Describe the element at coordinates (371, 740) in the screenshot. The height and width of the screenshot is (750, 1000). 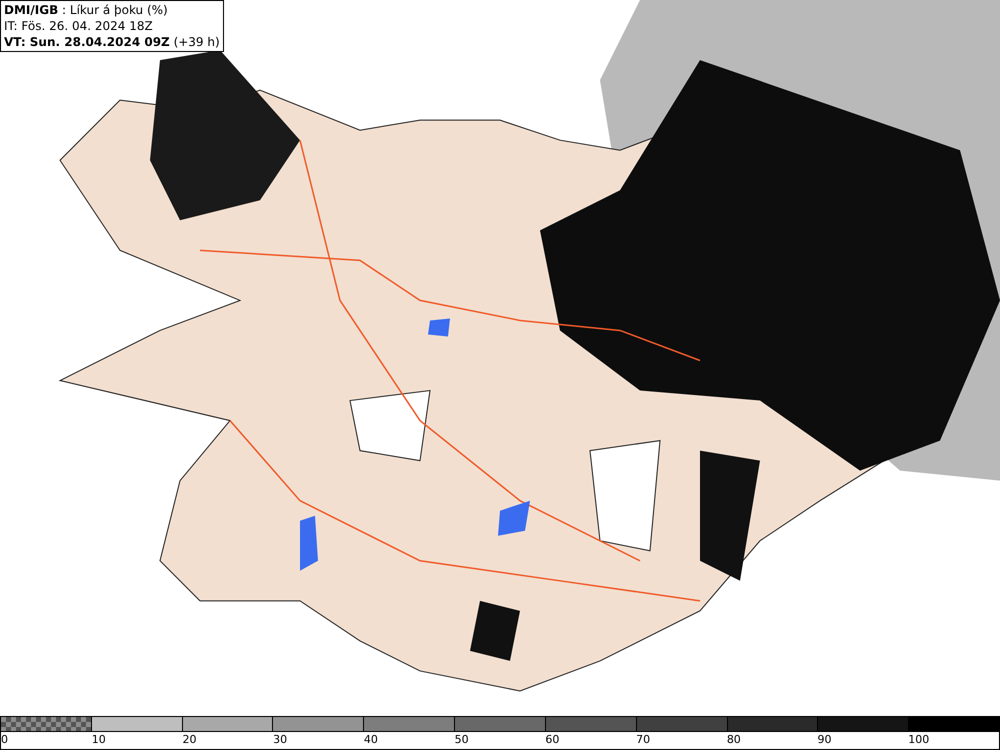
I see `scale-label: 40` at that location.